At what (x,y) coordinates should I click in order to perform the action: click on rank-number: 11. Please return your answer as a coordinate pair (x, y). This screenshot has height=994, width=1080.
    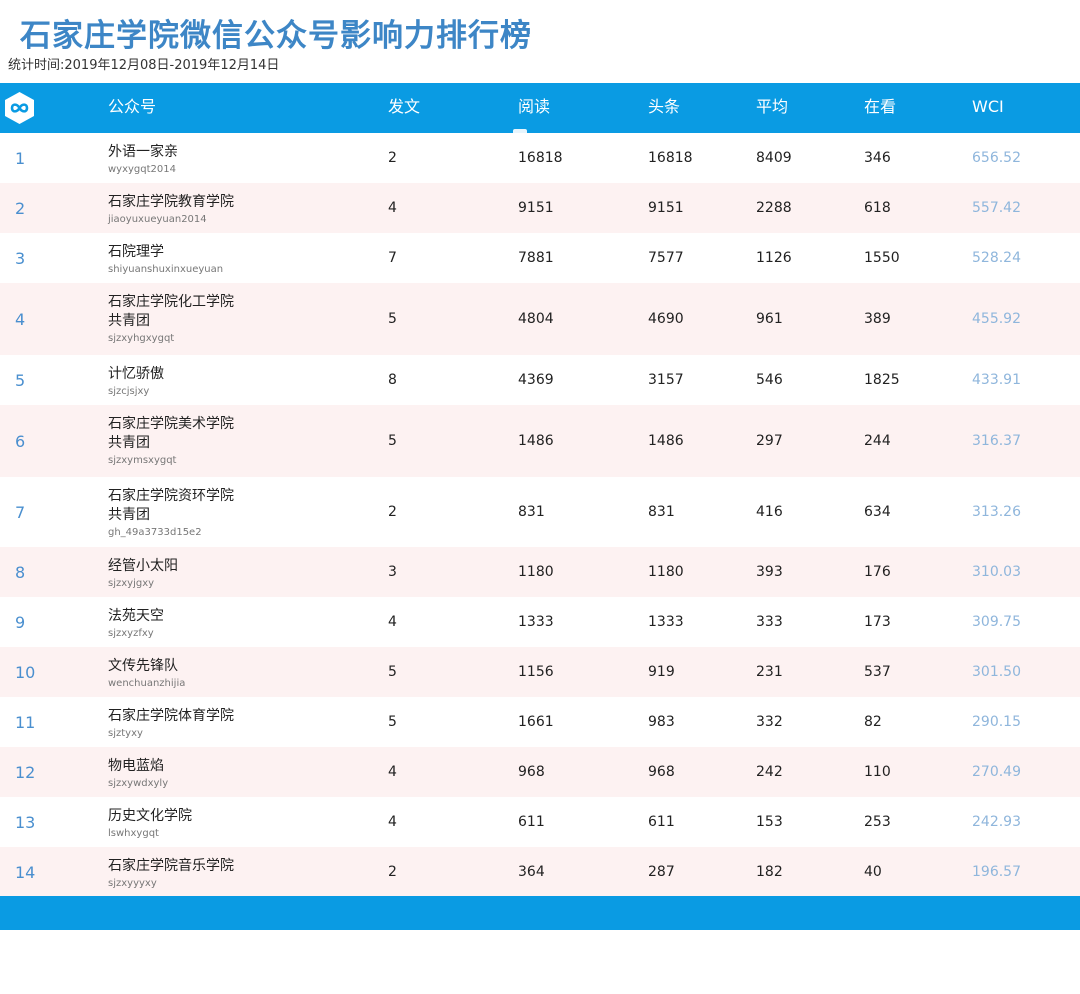
    Looking at the image, I should click on (25, 722).